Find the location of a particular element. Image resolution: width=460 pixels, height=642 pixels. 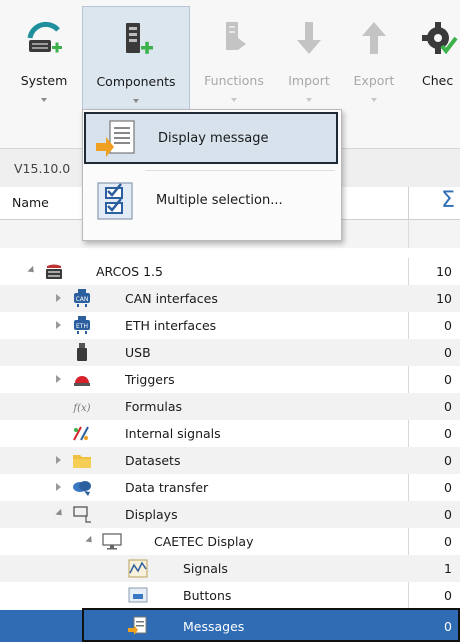

tree-row-data-transfer: Data transfer 0 is located at coordinates (230, 487).